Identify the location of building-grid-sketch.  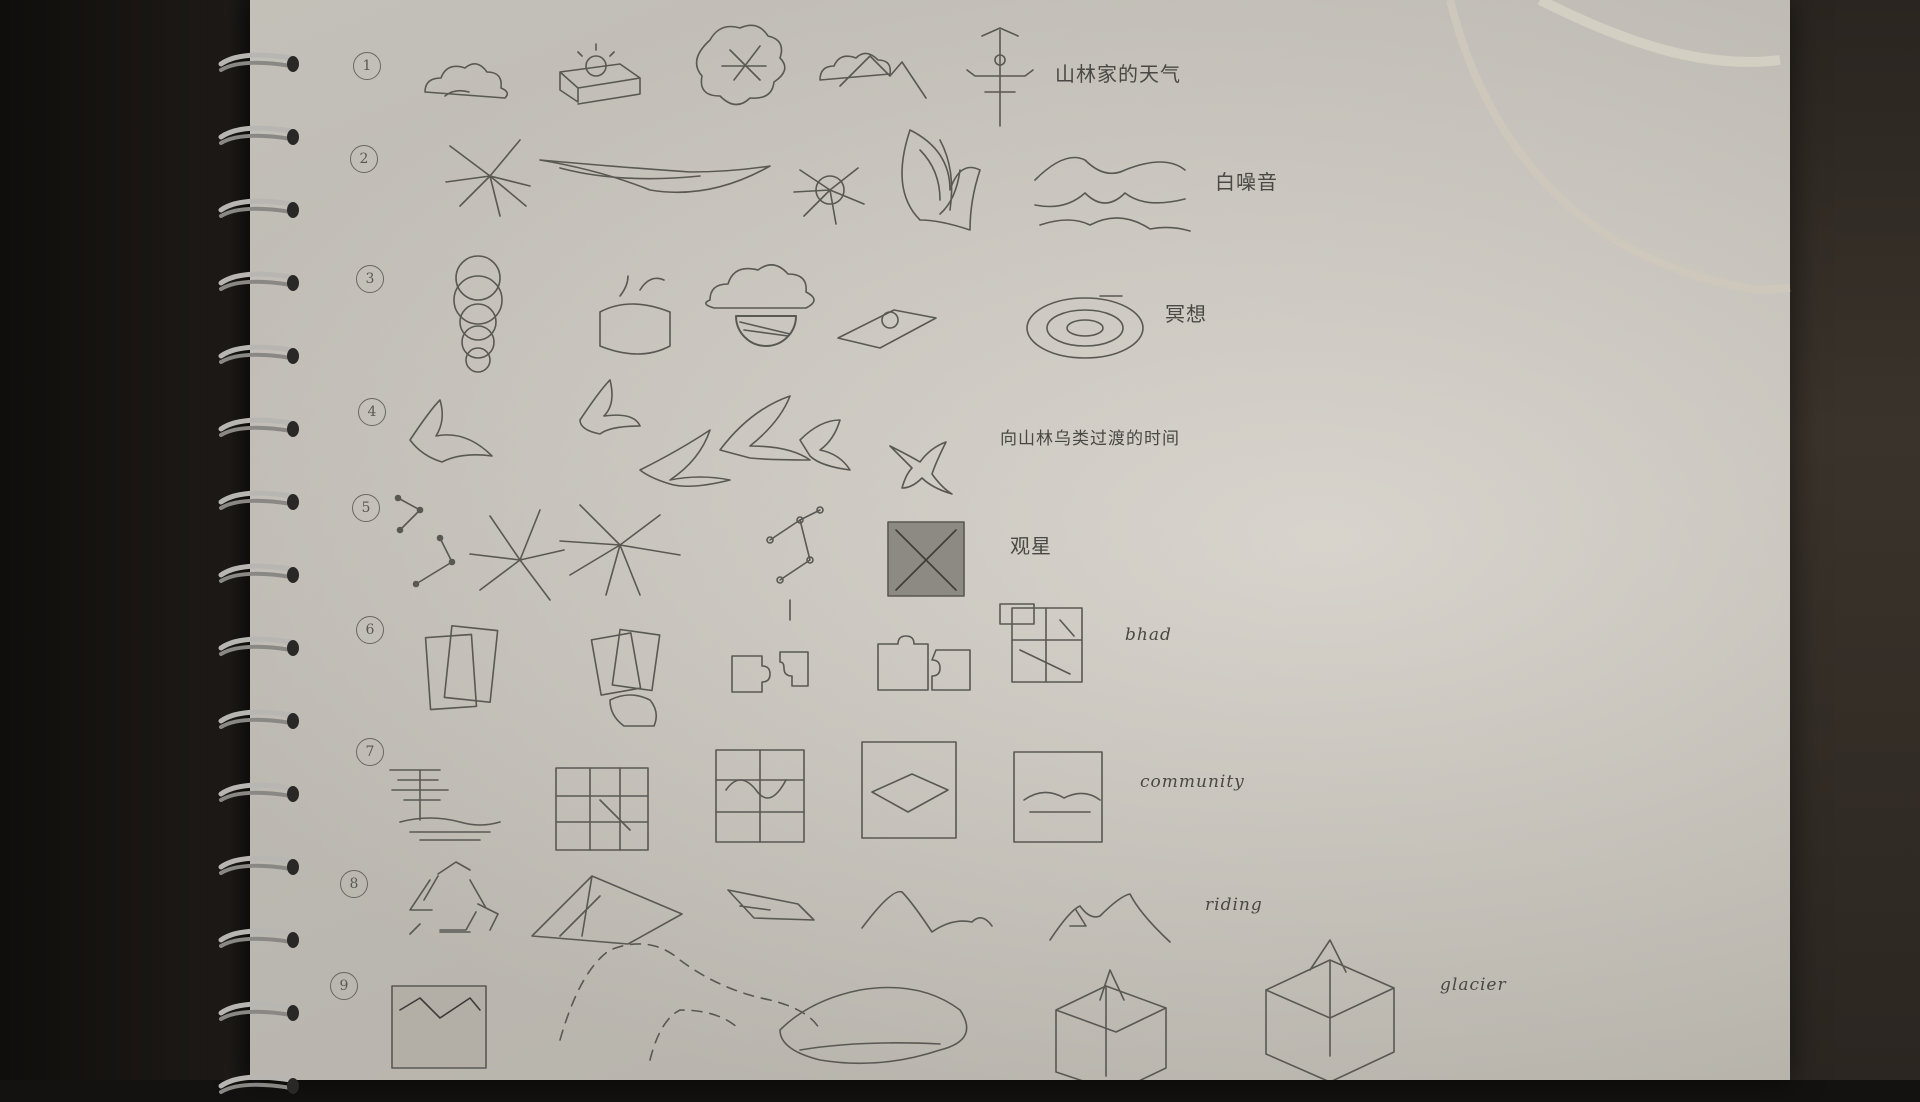
(602, 809).